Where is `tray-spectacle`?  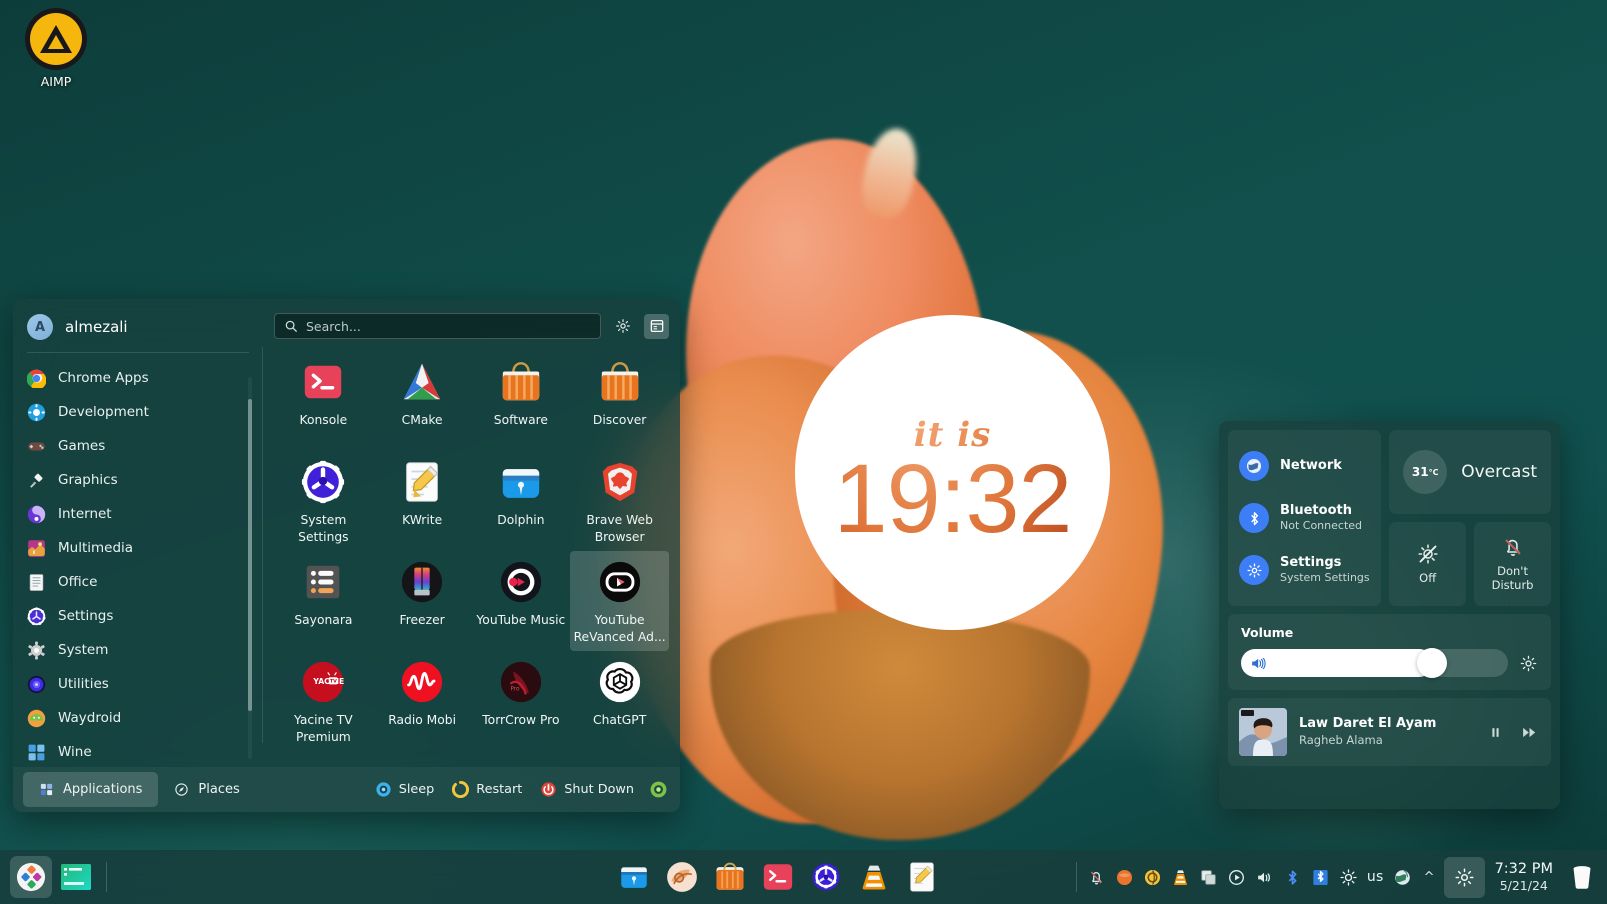 tray-spectacle is located at coordinates (1152, 877).